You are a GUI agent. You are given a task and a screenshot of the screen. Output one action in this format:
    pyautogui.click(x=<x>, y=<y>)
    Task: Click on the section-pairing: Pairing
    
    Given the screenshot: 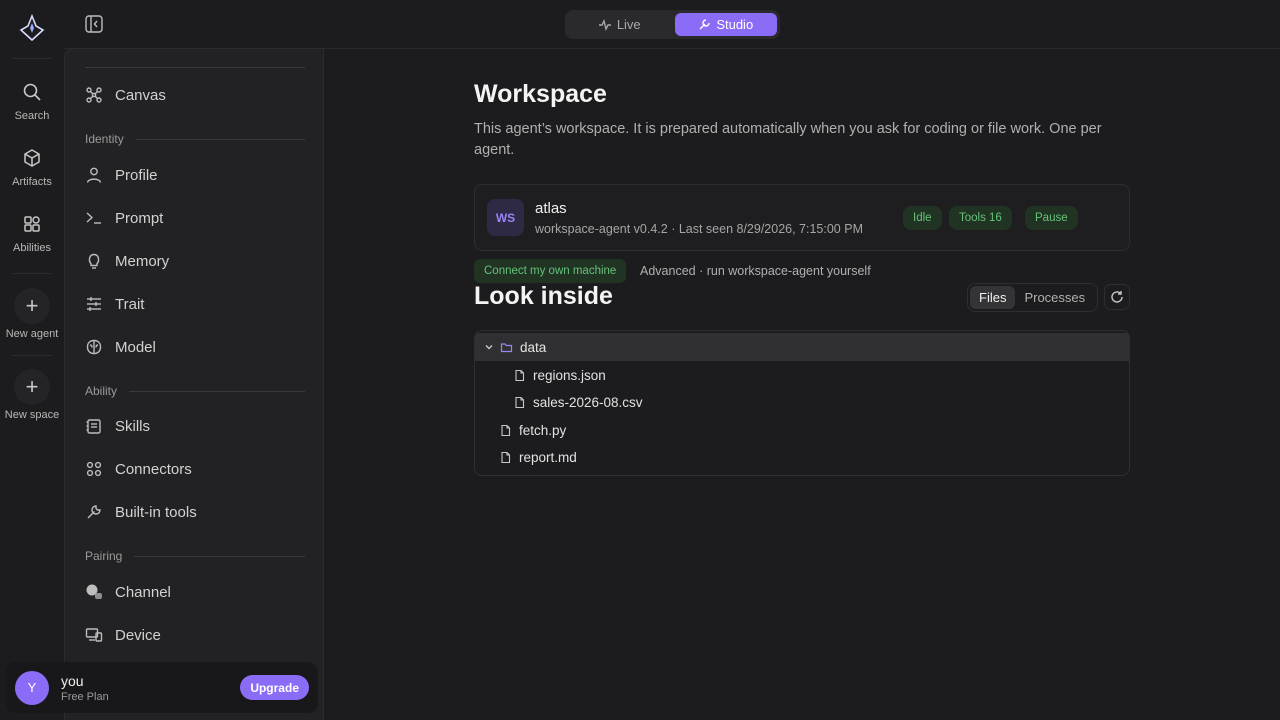 What is the action you would take?
    pyautogui.click(x=195, y=556)
    